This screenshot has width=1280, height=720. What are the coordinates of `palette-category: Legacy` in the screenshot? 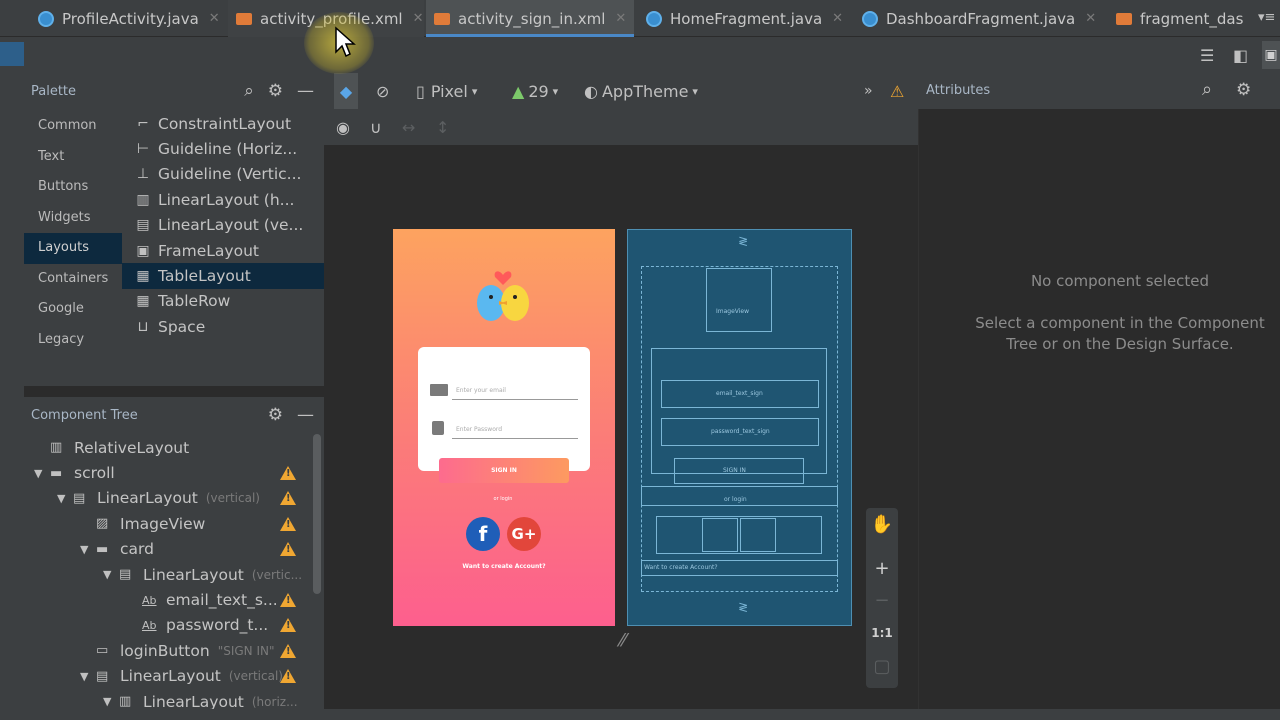 It's located at (73, 340).